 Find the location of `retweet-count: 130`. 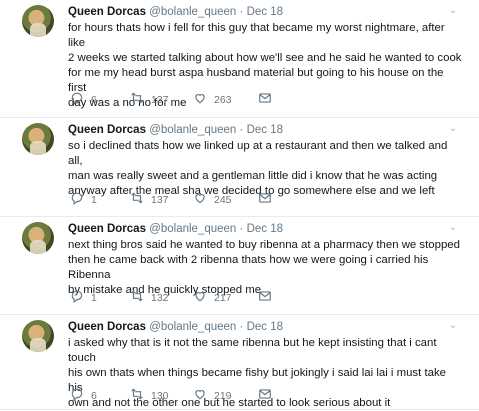

retweet-count: 130 is located at coordinates (160, 396).